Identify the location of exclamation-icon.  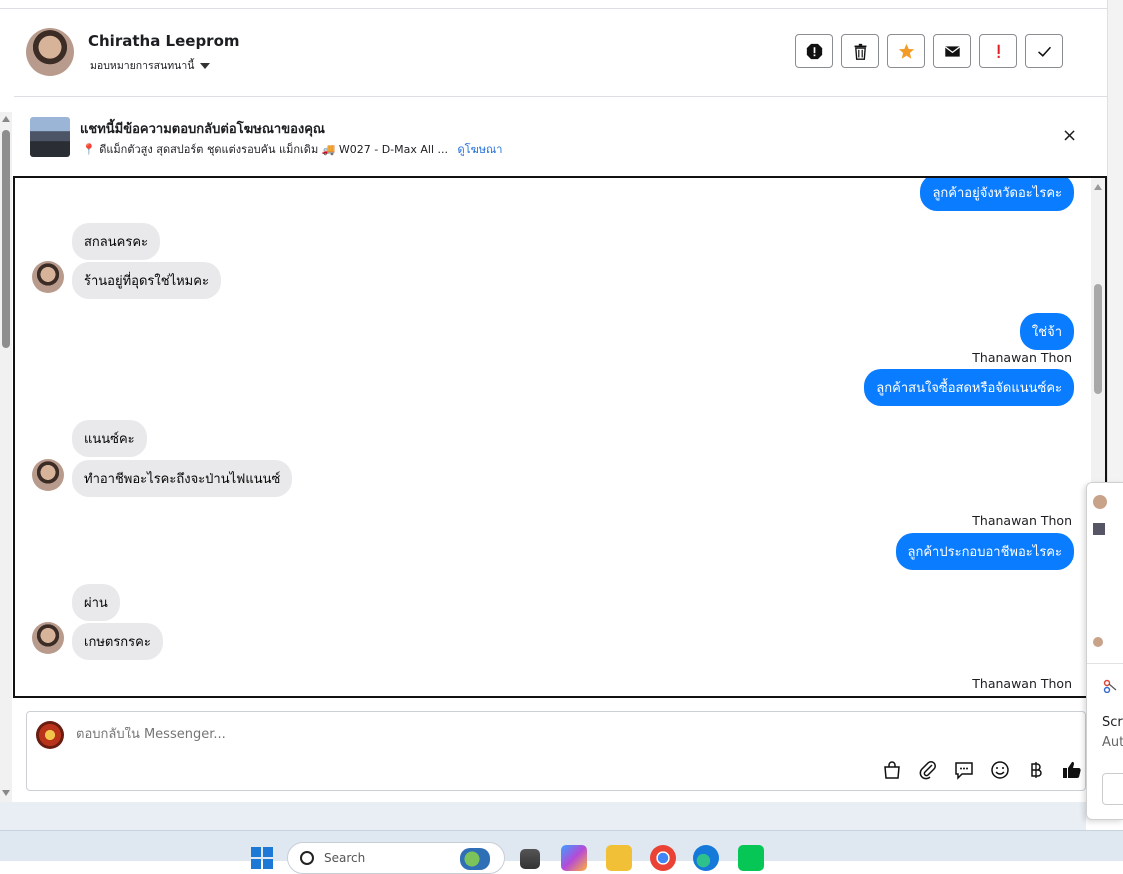
(998, 51).